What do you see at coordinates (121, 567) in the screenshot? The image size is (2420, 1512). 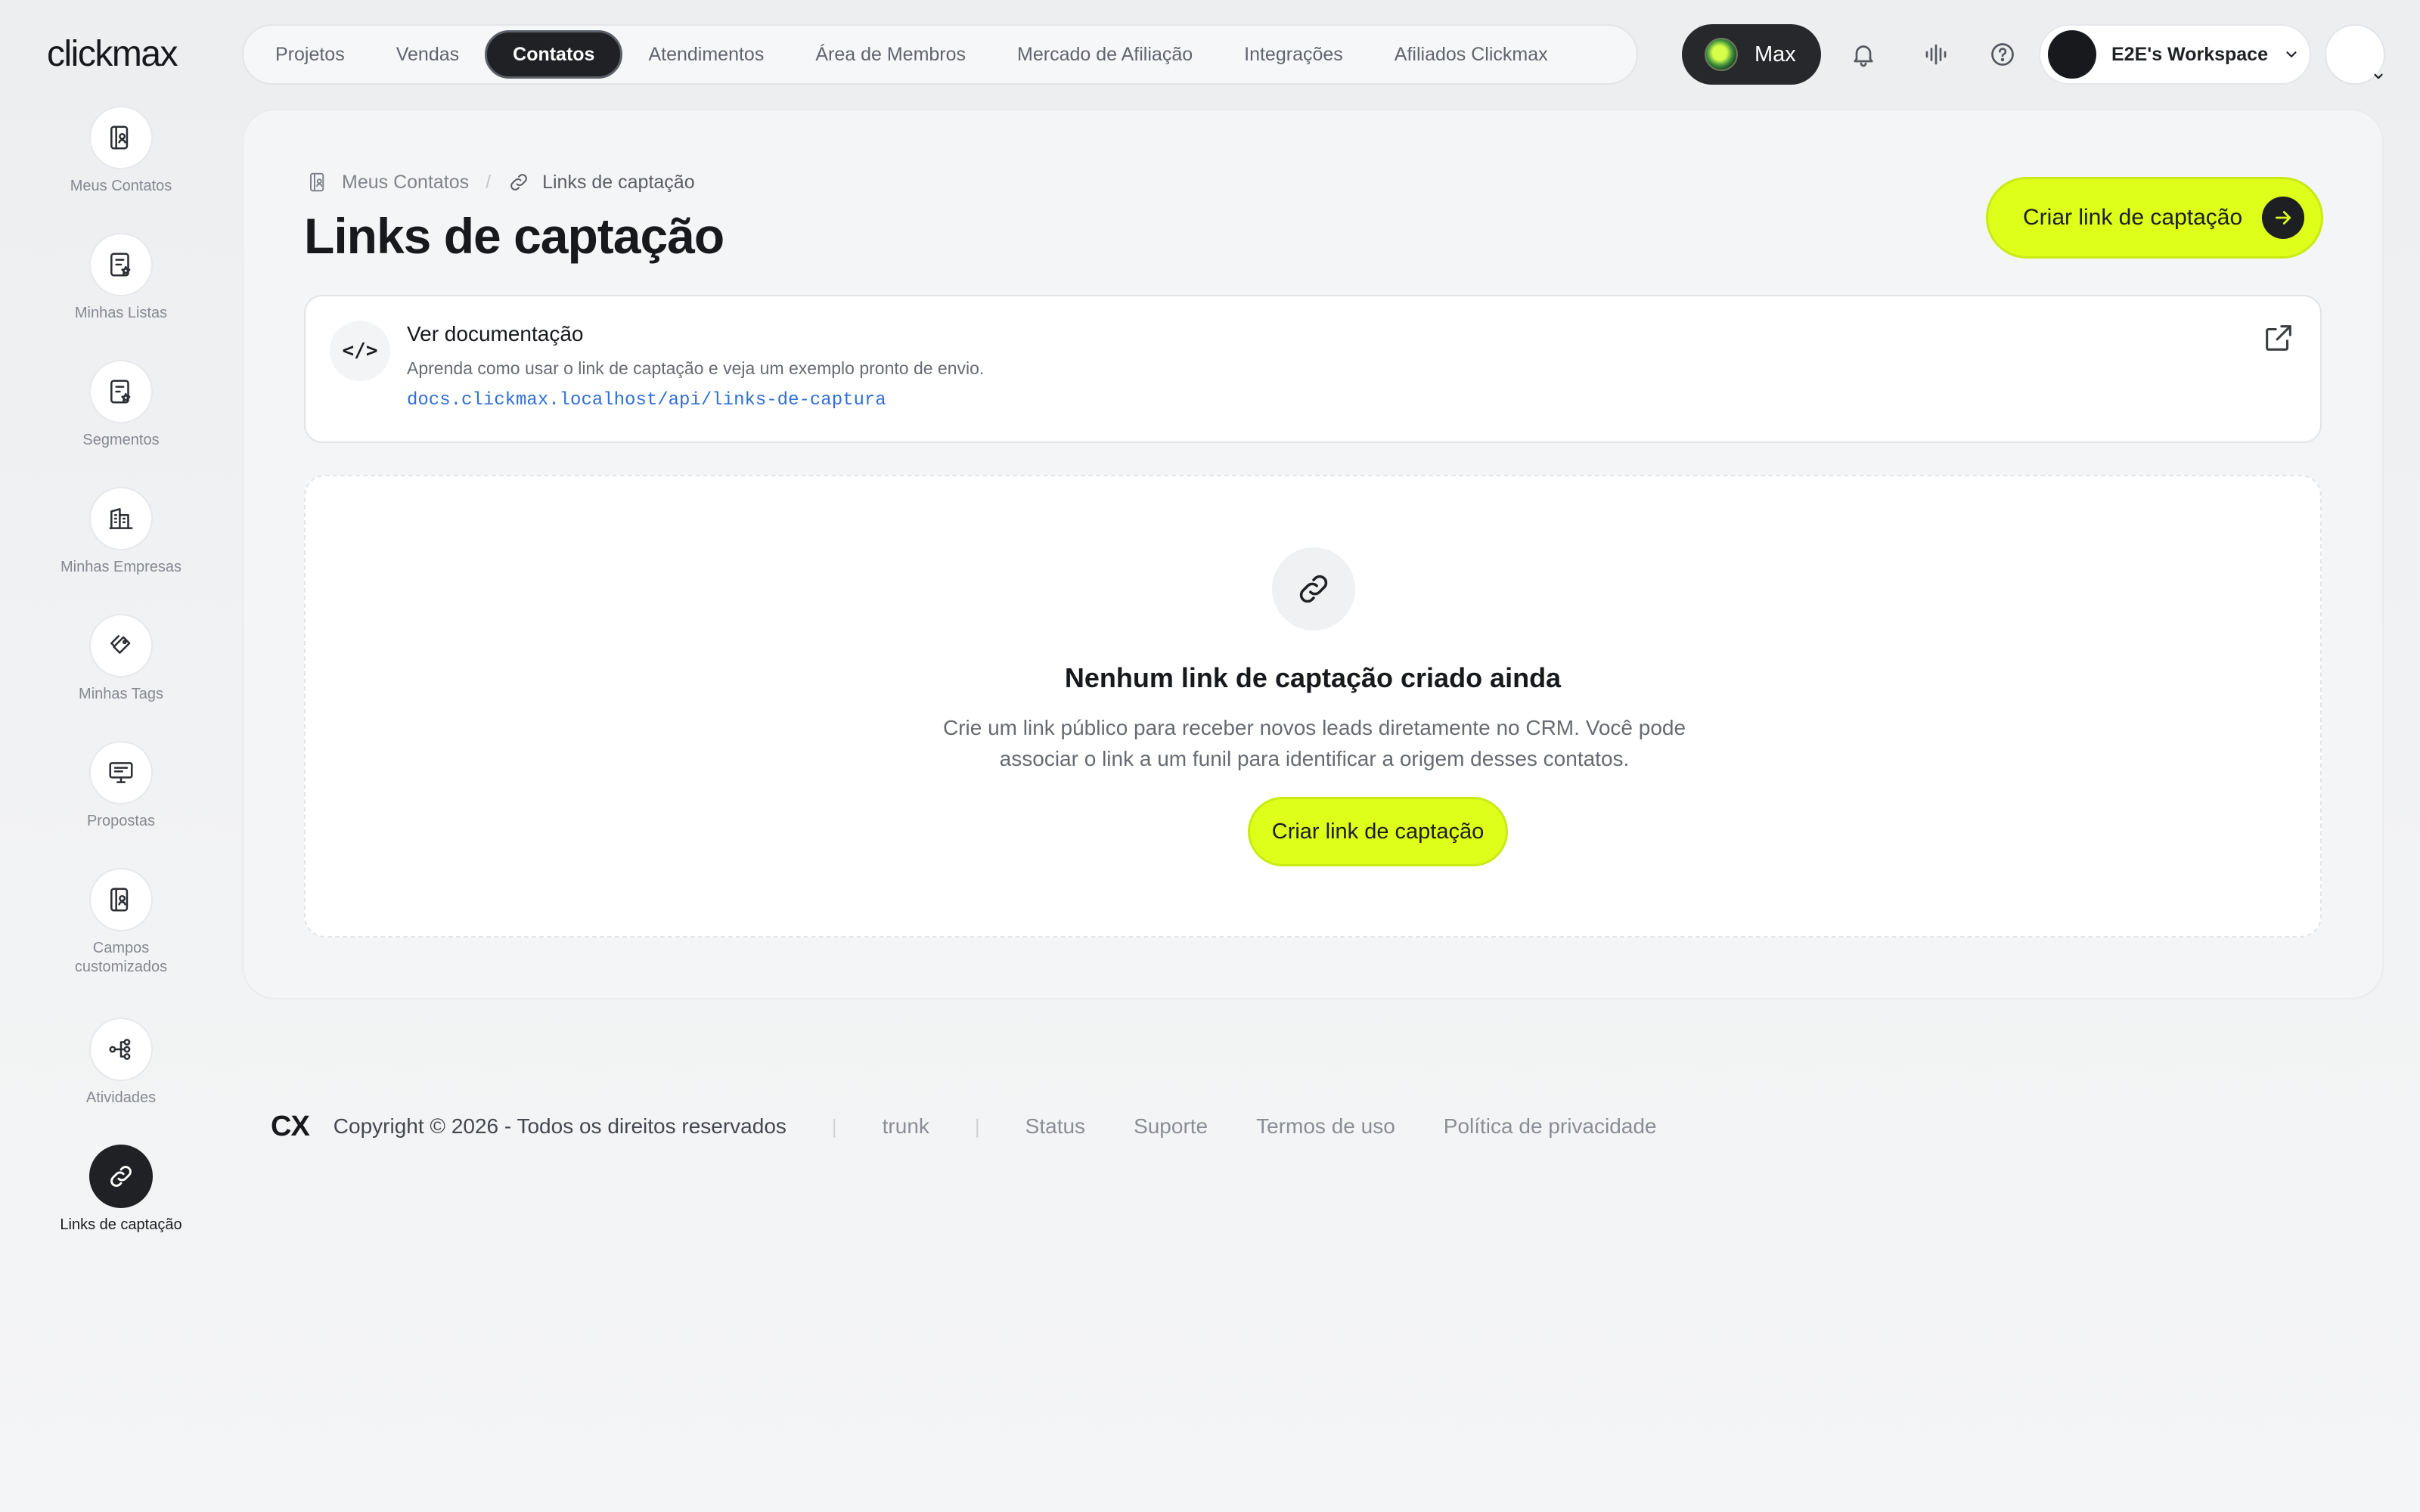 I see `sidebar-item-label: Minhas Empresas` at bounding box center [121, 567].